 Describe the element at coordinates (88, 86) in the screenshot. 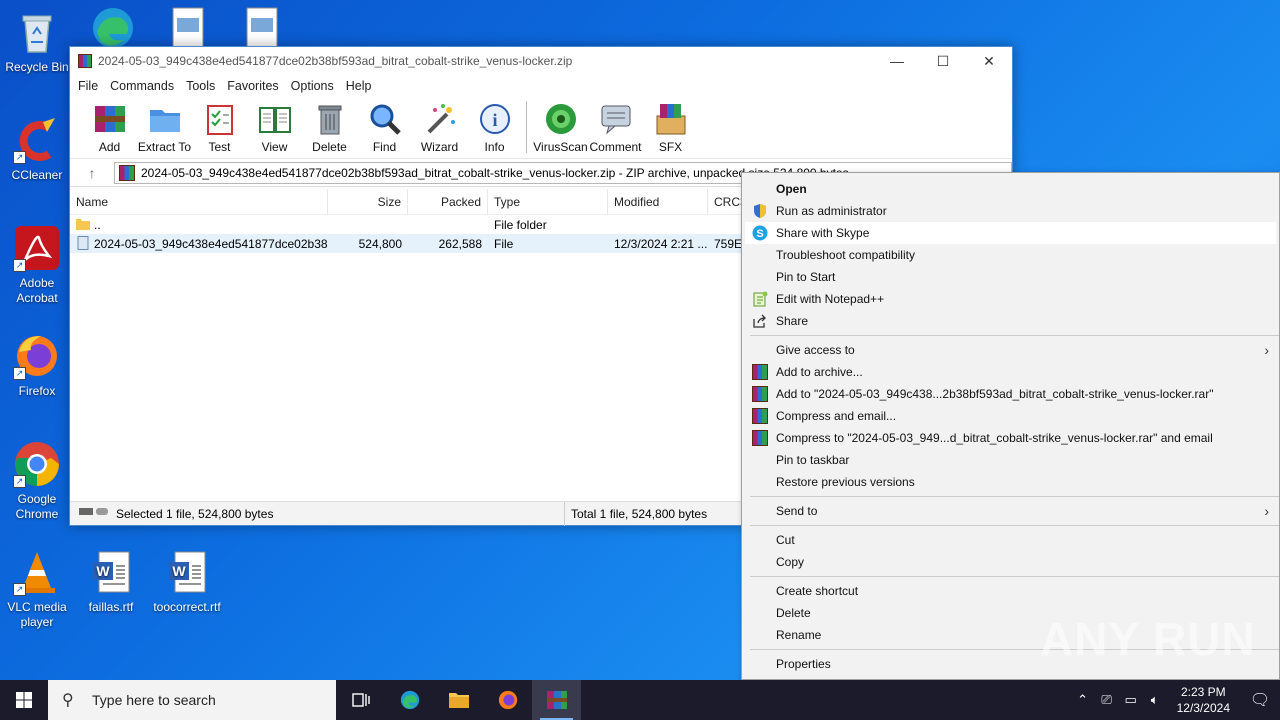

I see `menu-file: File` at that location.